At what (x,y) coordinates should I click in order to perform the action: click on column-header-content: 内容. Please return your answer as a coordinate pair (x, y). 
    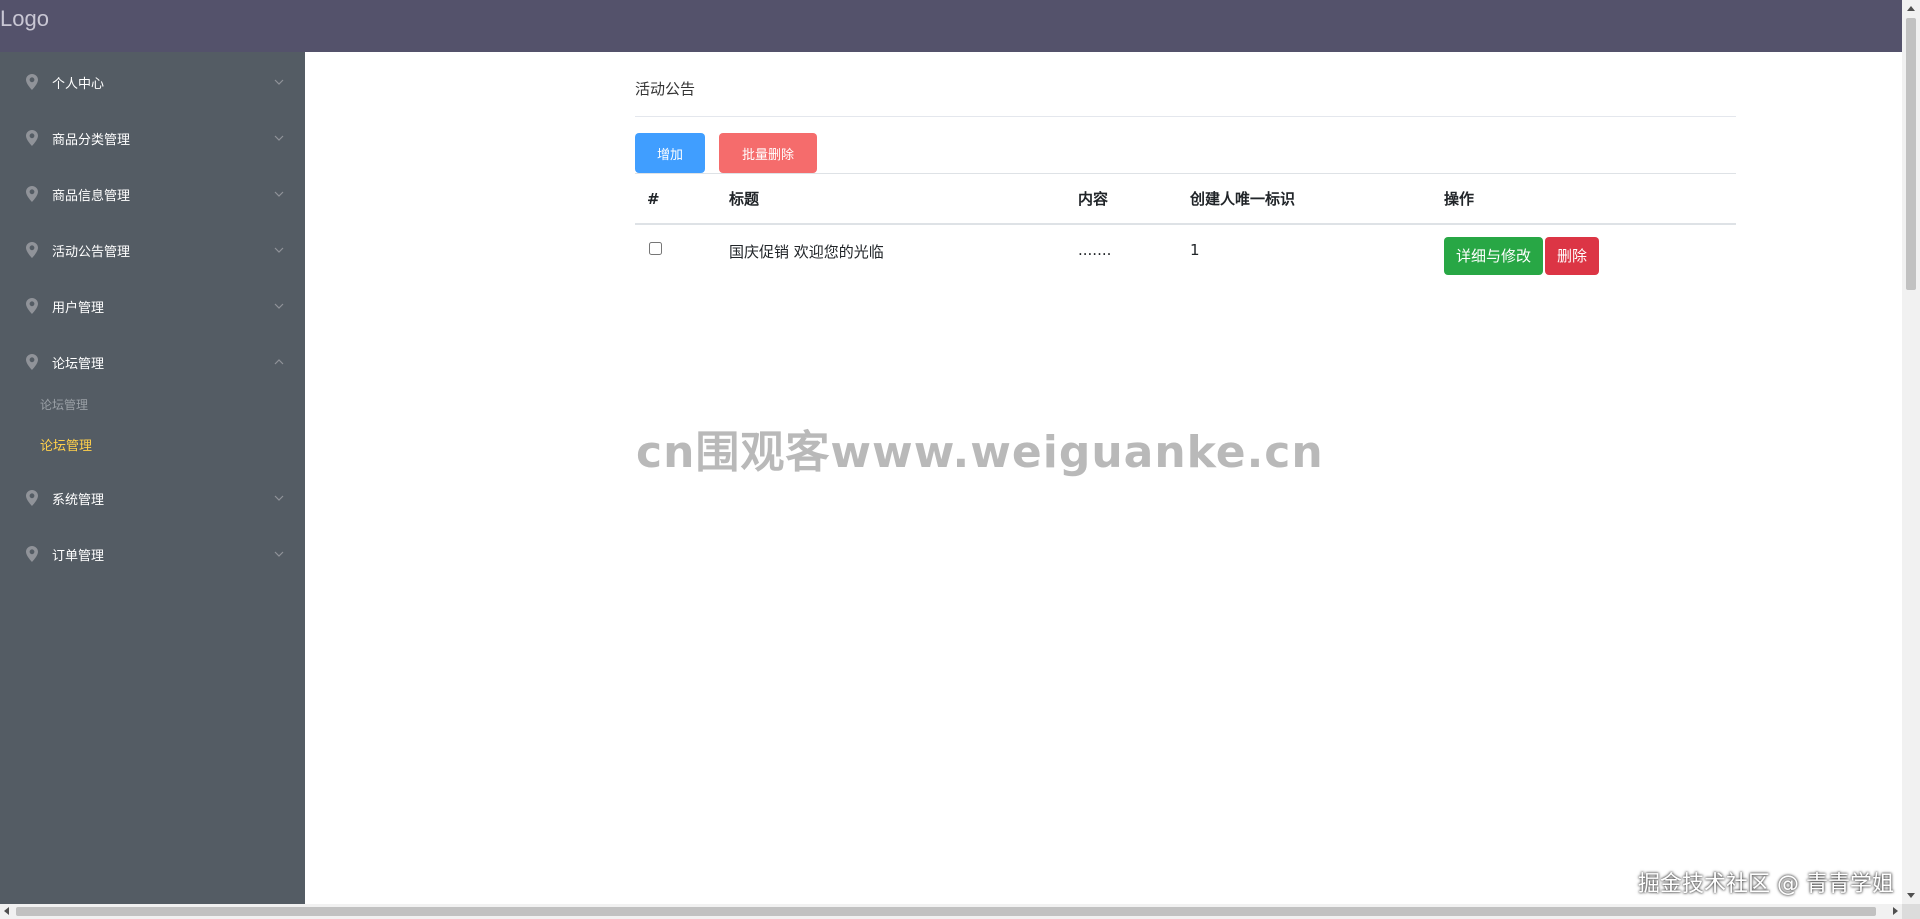
    Looking at the image, I should click on (1122, 199).